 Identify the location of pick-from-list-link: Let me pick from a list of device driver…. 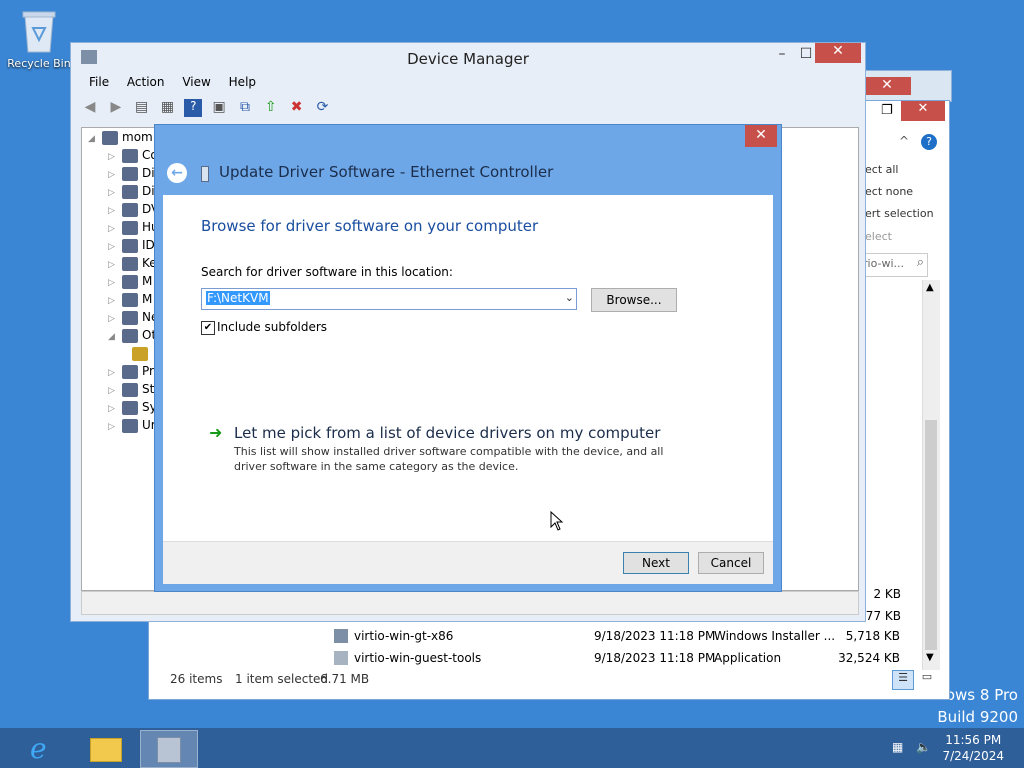
(447, 433).